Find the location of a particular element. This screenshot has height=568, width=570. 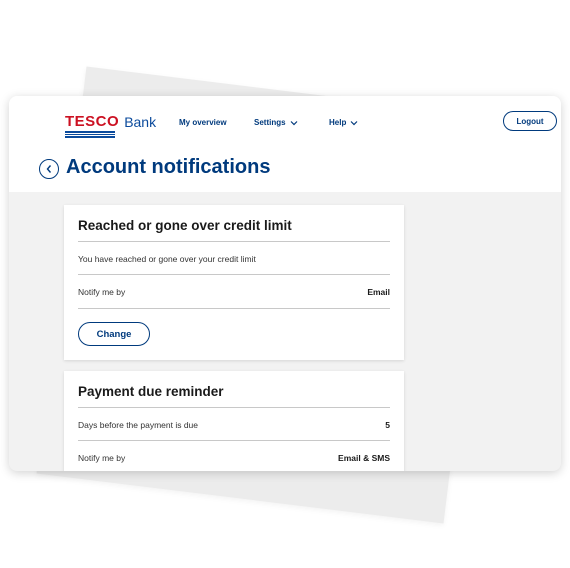

nav-my-overview: My overview is located at coordinates (203, 122).